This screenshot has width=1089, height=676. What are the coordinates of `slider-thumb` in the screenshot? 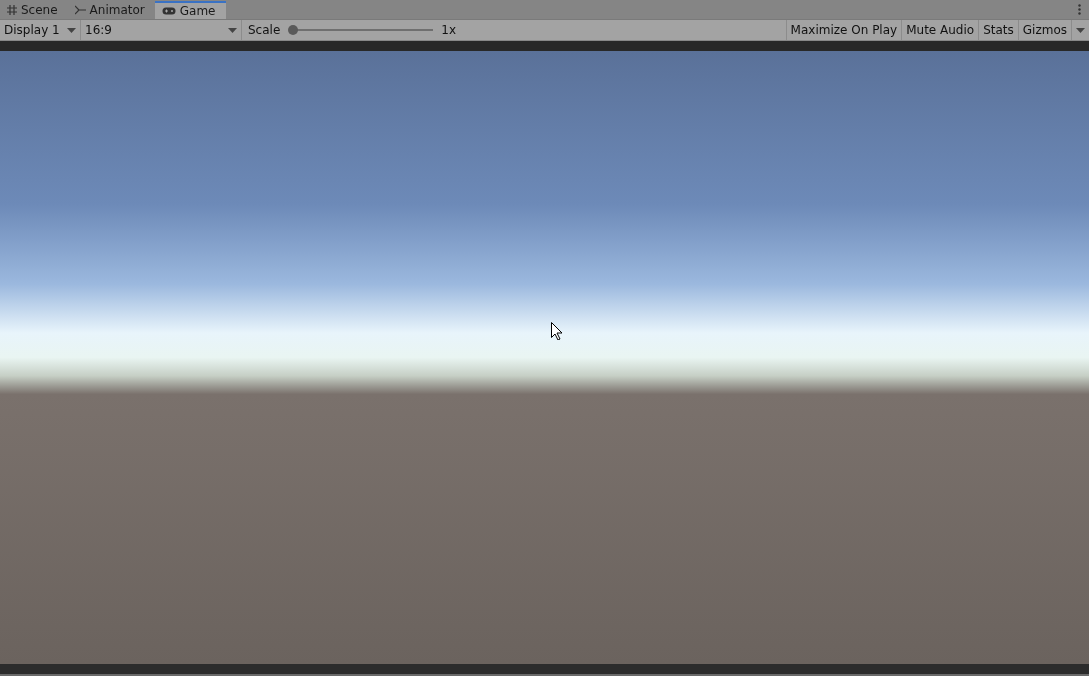 It's located at (293, 30).